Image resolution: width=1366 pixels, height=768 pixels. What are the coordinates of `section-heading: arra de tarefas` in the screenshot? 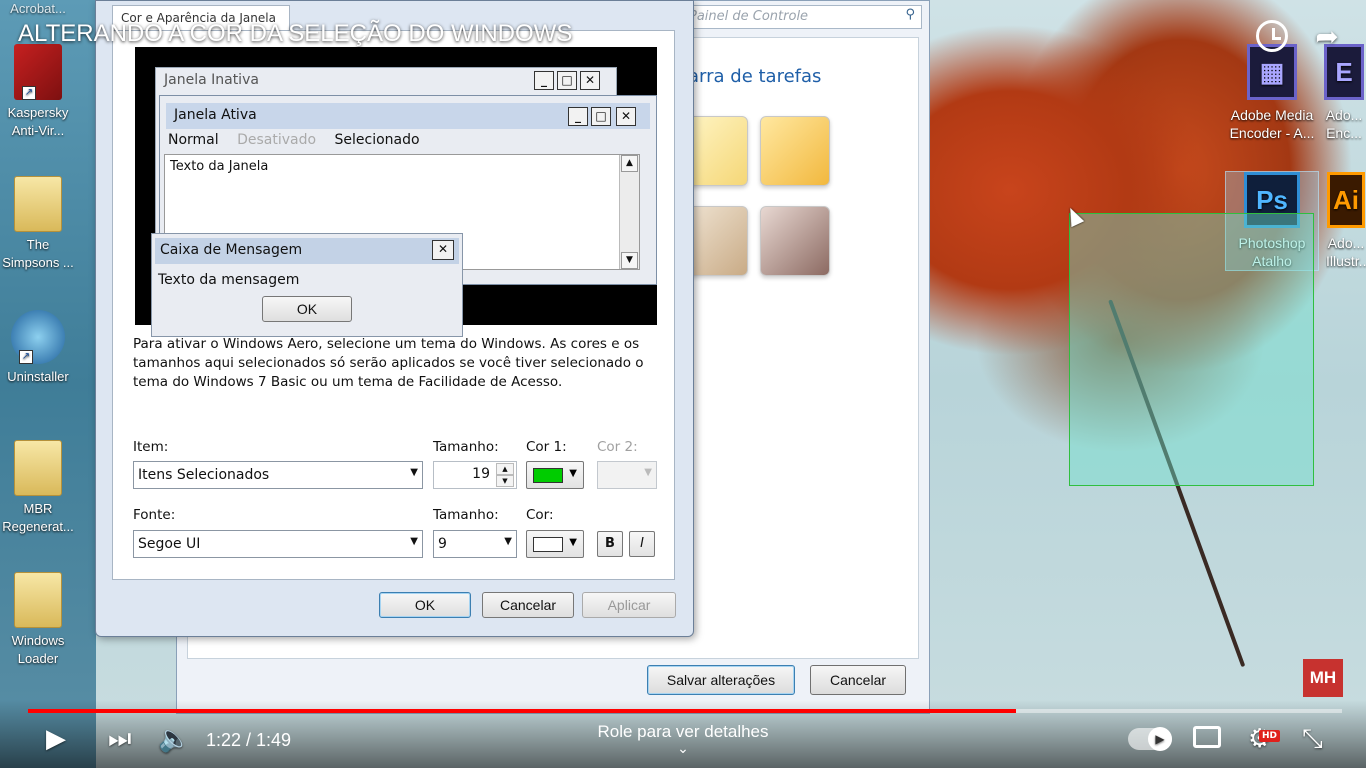 It's located at (755, 76).